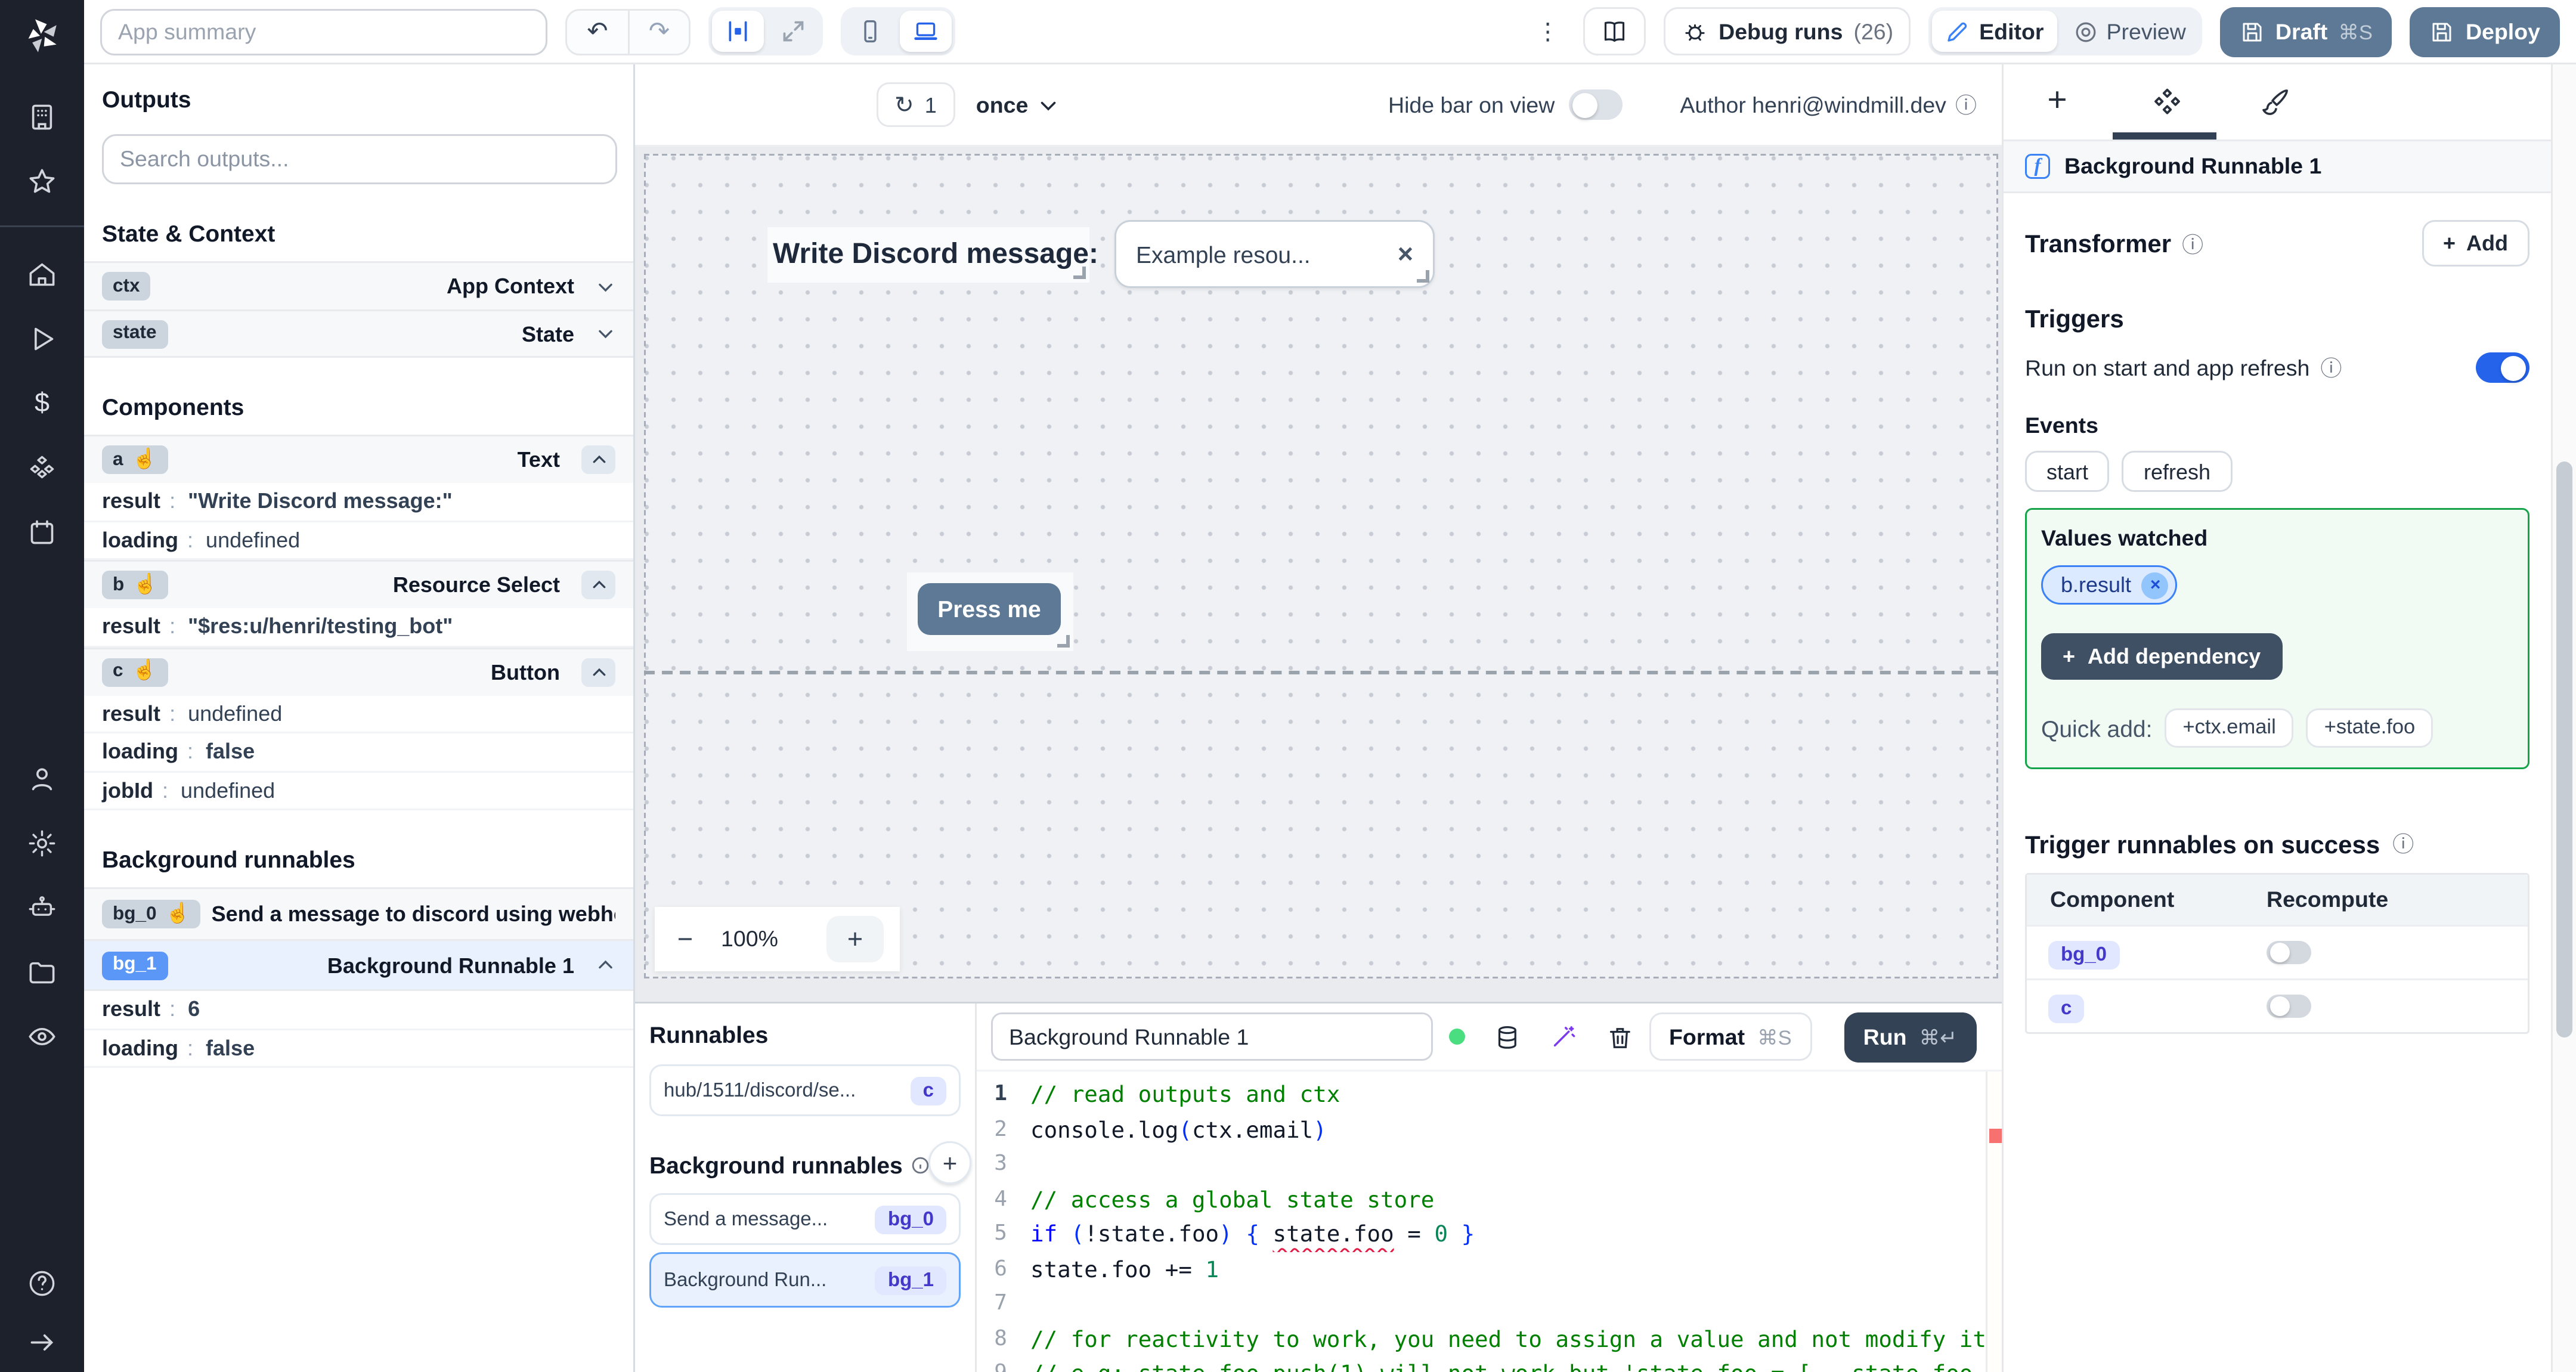 This screenshot has width=2576, height=1372. Describe the element at coordinates (42, 779) in the screenshot. I see `user-icon` at that location.